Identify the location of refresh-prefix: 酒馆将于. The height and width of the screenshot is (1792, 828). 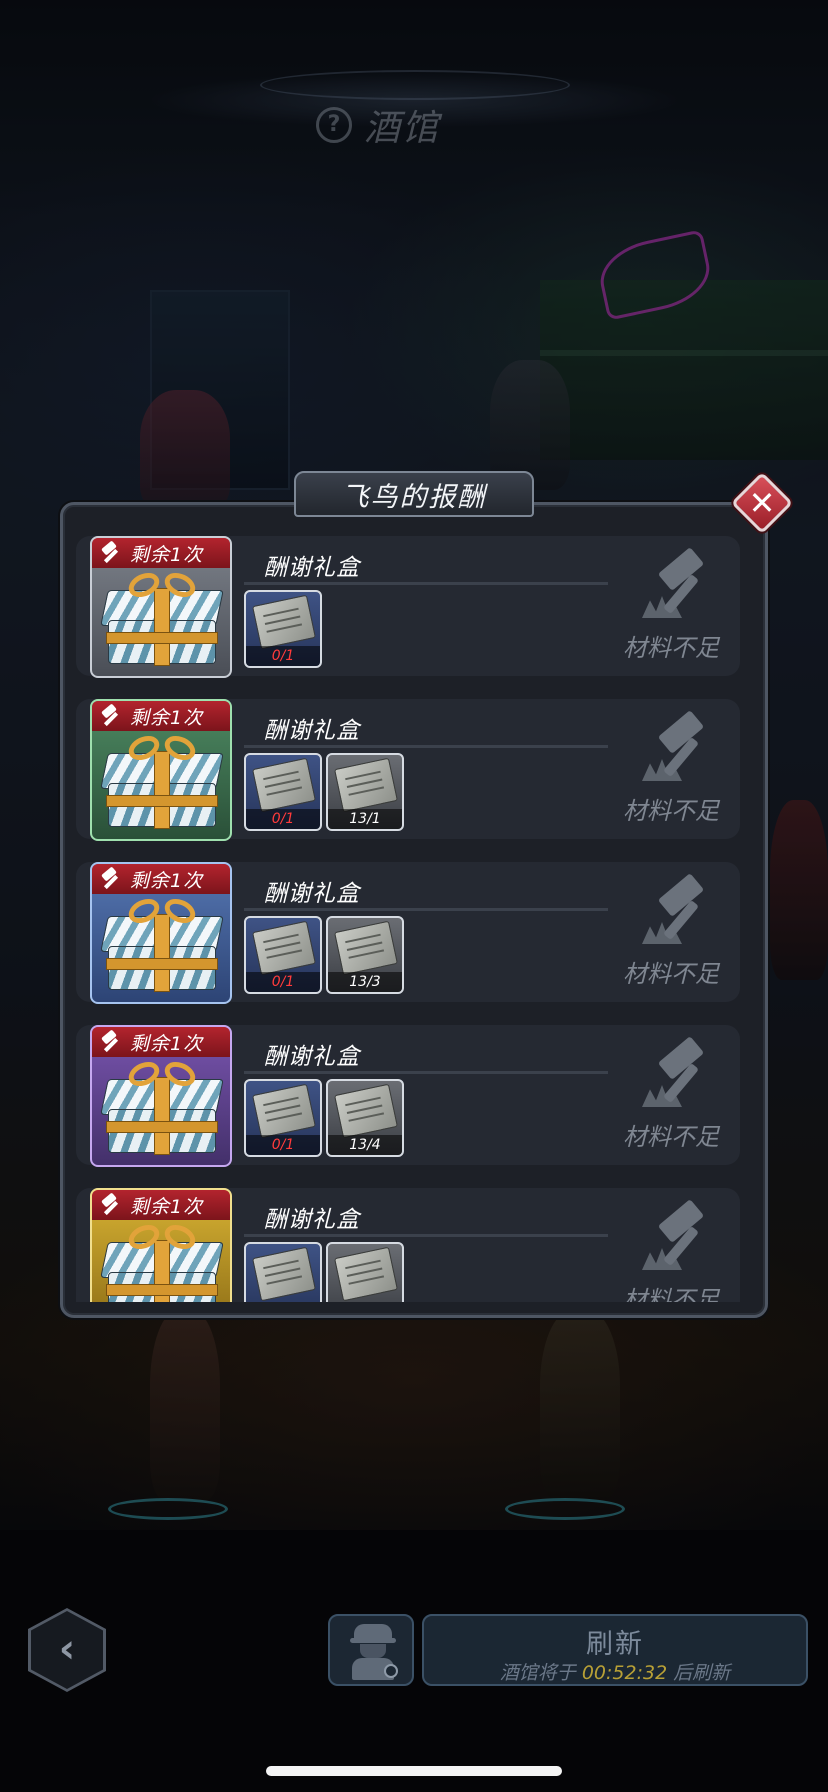
(537, 1673).